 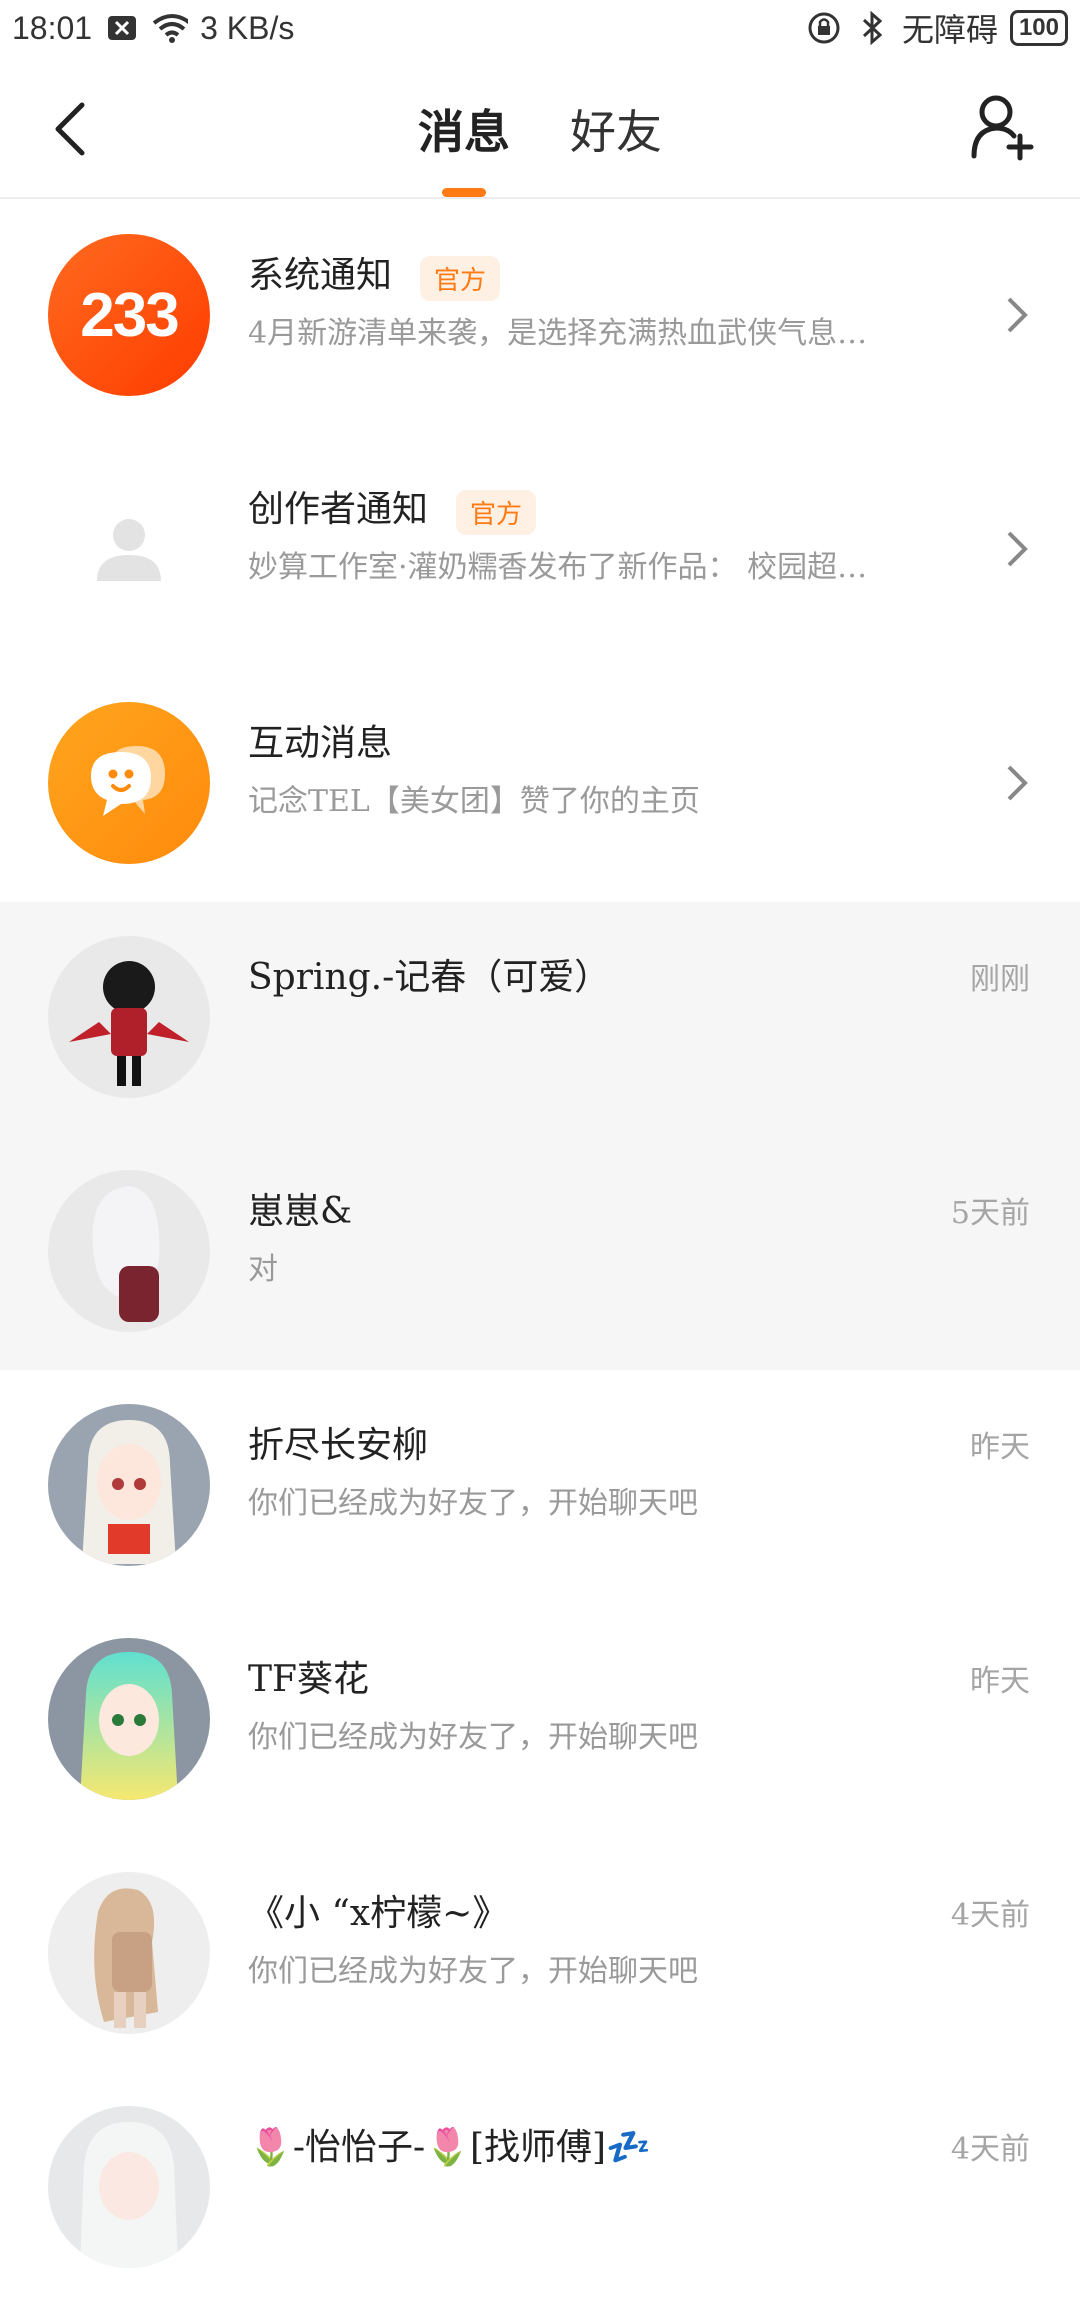 What do you see at coordinates (338, 509) in the screenshot?
I see `row-name-text: 创作者通知` at bounding box center [338, 509].